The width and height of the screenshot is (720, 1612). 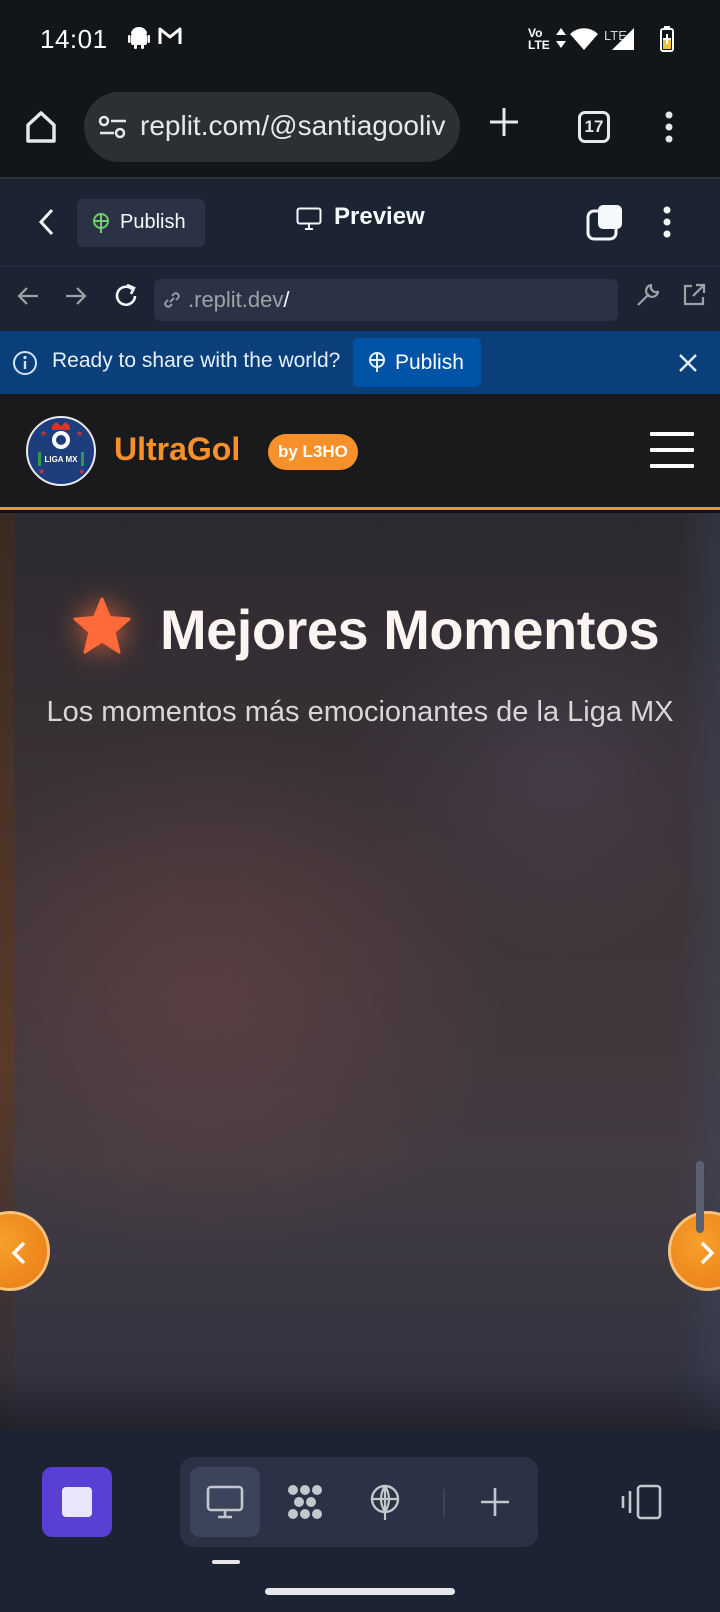 I want to click on url-text: replit.com/@santiagooliv, so click(x=293, y=125).